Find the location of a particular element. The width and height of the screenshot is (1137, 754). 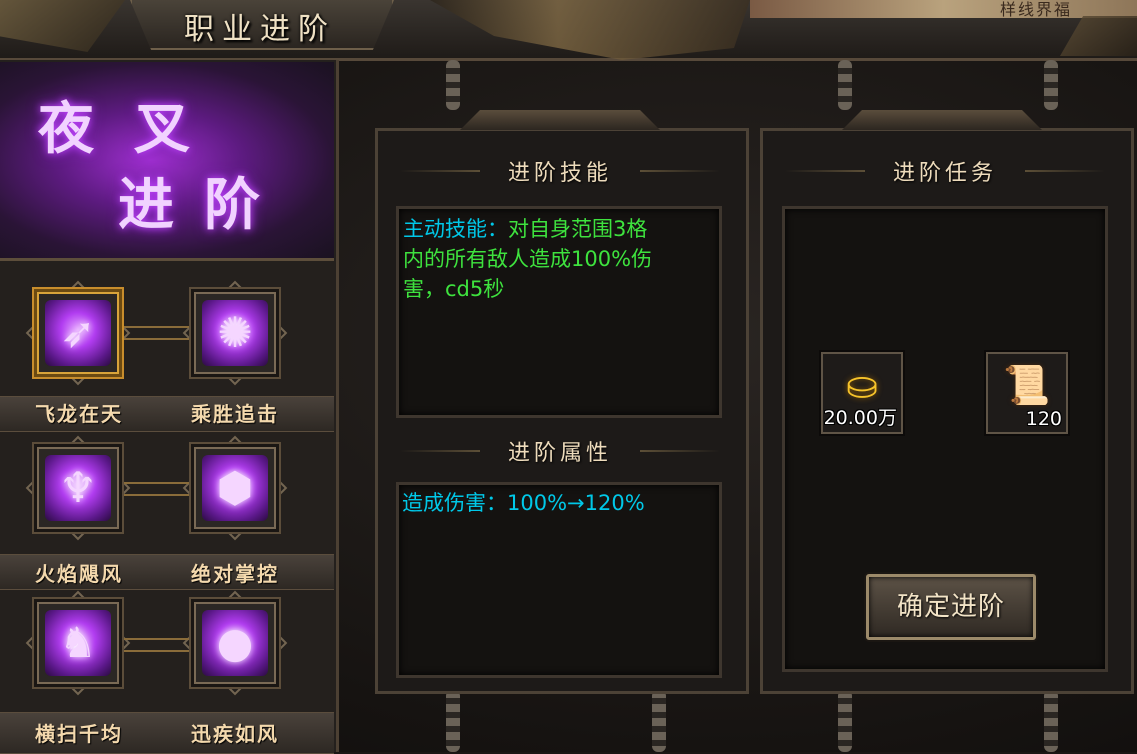

purple-demon-icon: ♆ is located at coordinates (78, 488).